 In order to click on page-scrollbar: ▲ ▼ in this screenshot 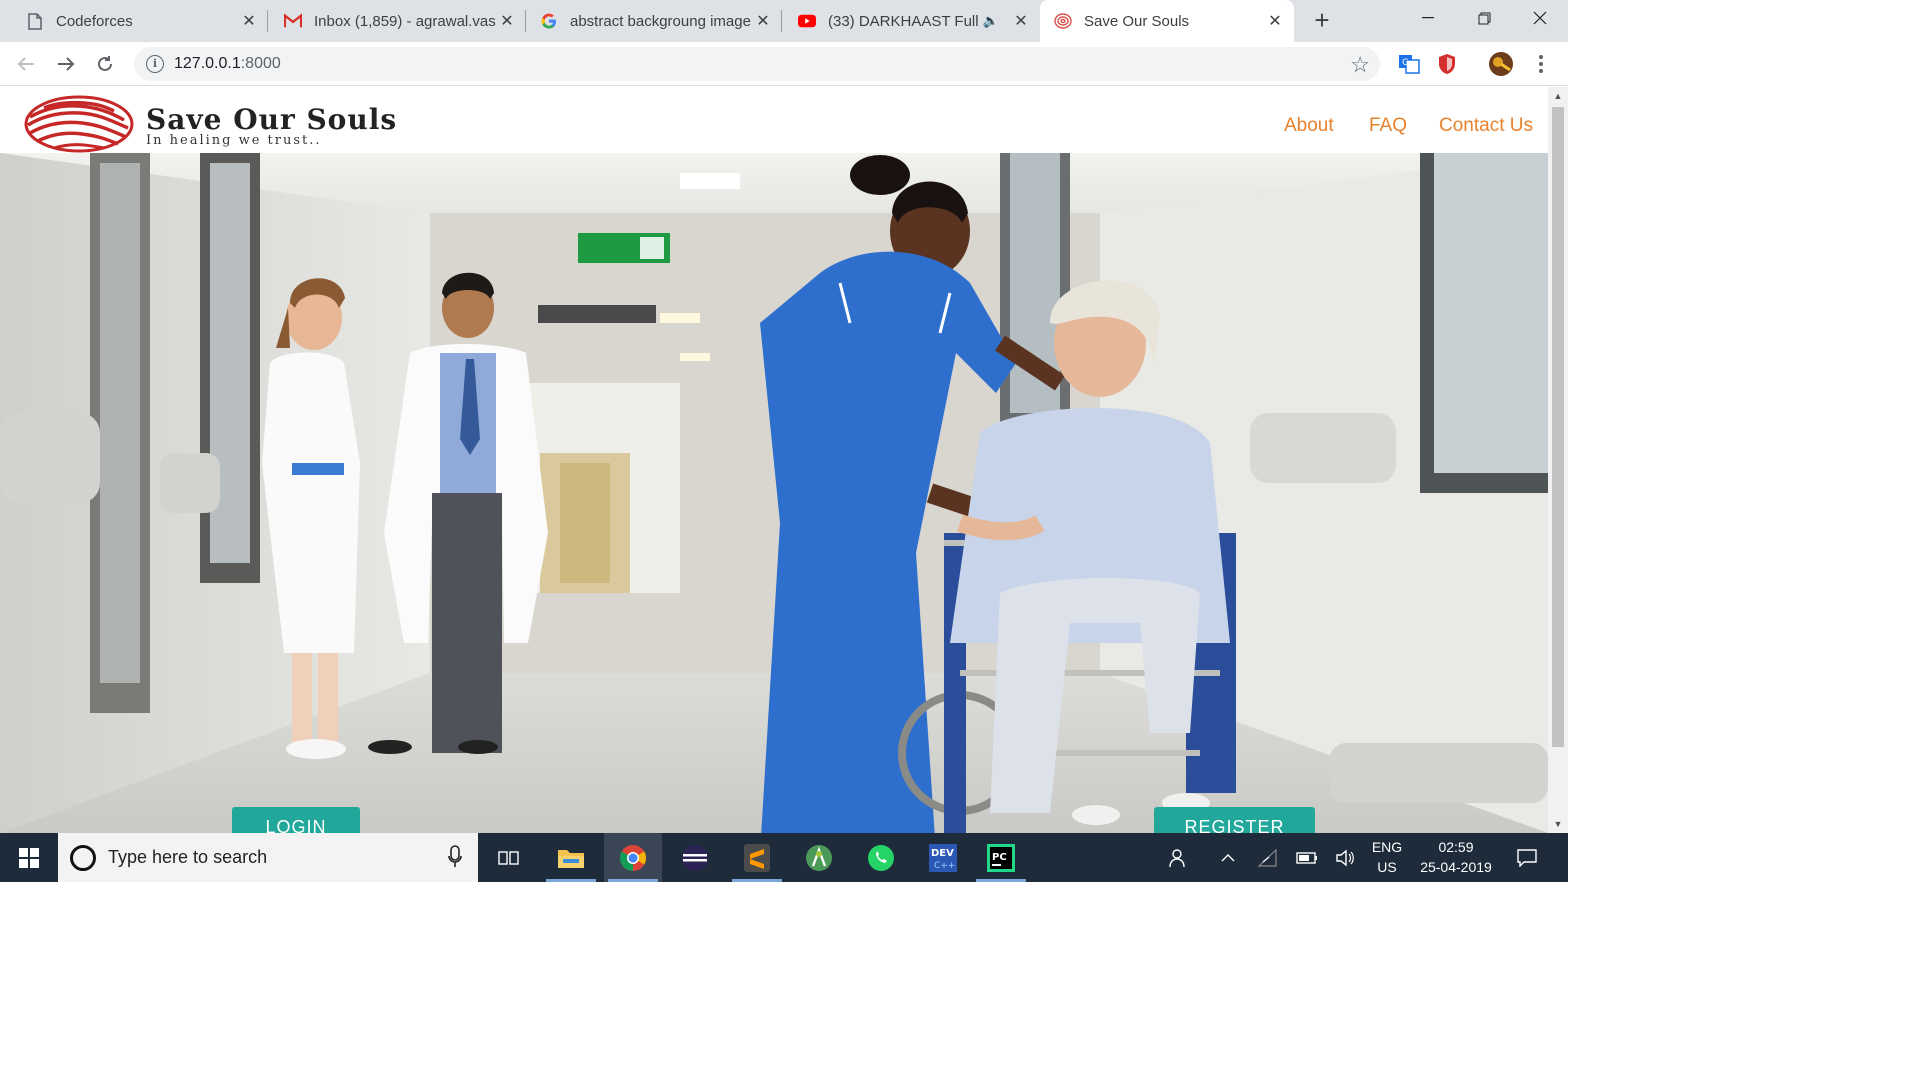, I will do `click(1558, 460)`.